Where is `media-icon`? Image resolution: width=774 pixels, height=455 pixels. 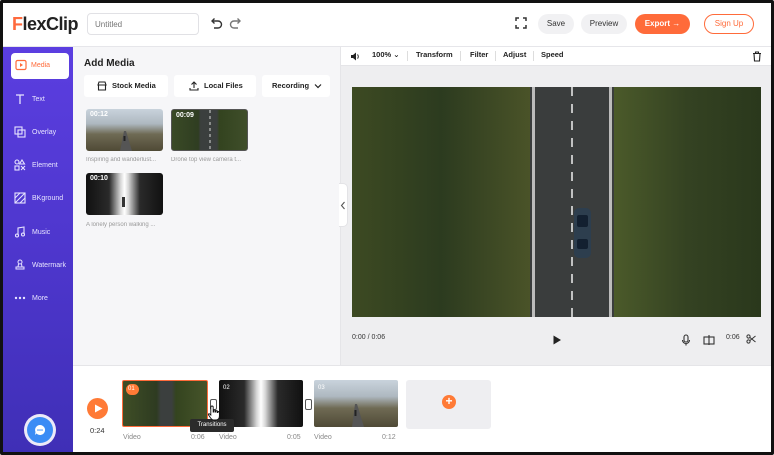 media-icon is located at coordinates (21, 65).